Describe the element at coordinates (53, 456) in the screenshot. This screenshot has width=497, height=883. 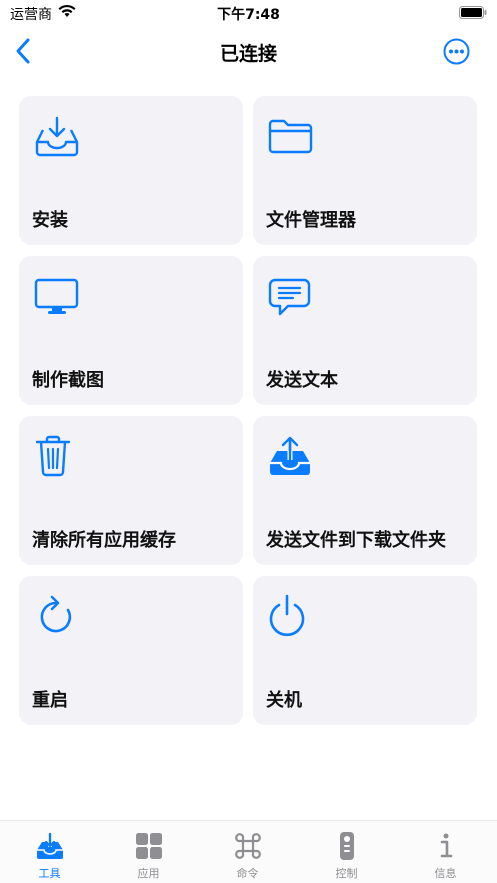
I see `trash-icon` at that location.